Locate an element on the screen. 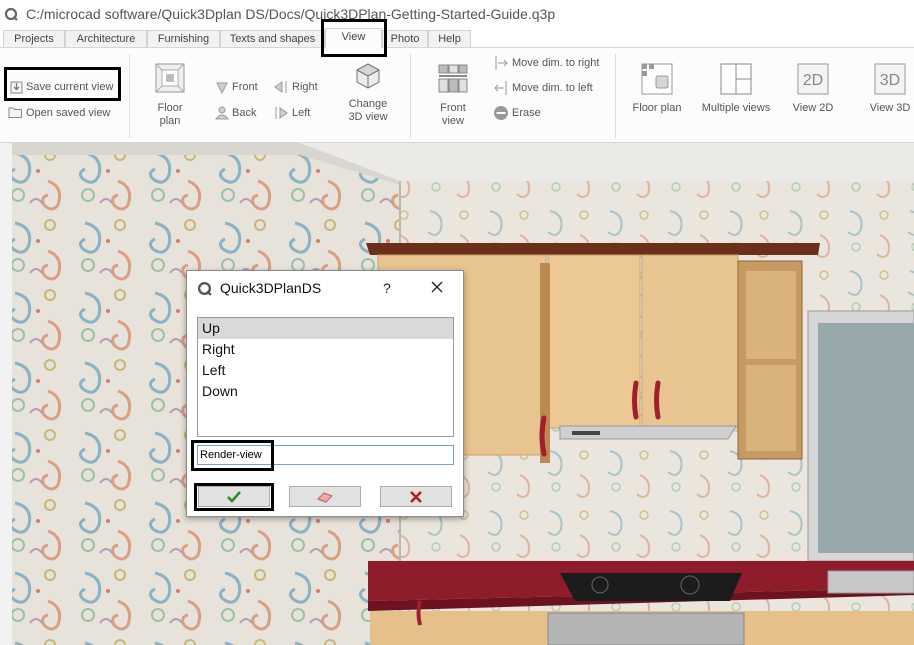 This screenshot has height=645, width=914. floor-plan-small-label-1: Floor is located at coordinates (170, 108).